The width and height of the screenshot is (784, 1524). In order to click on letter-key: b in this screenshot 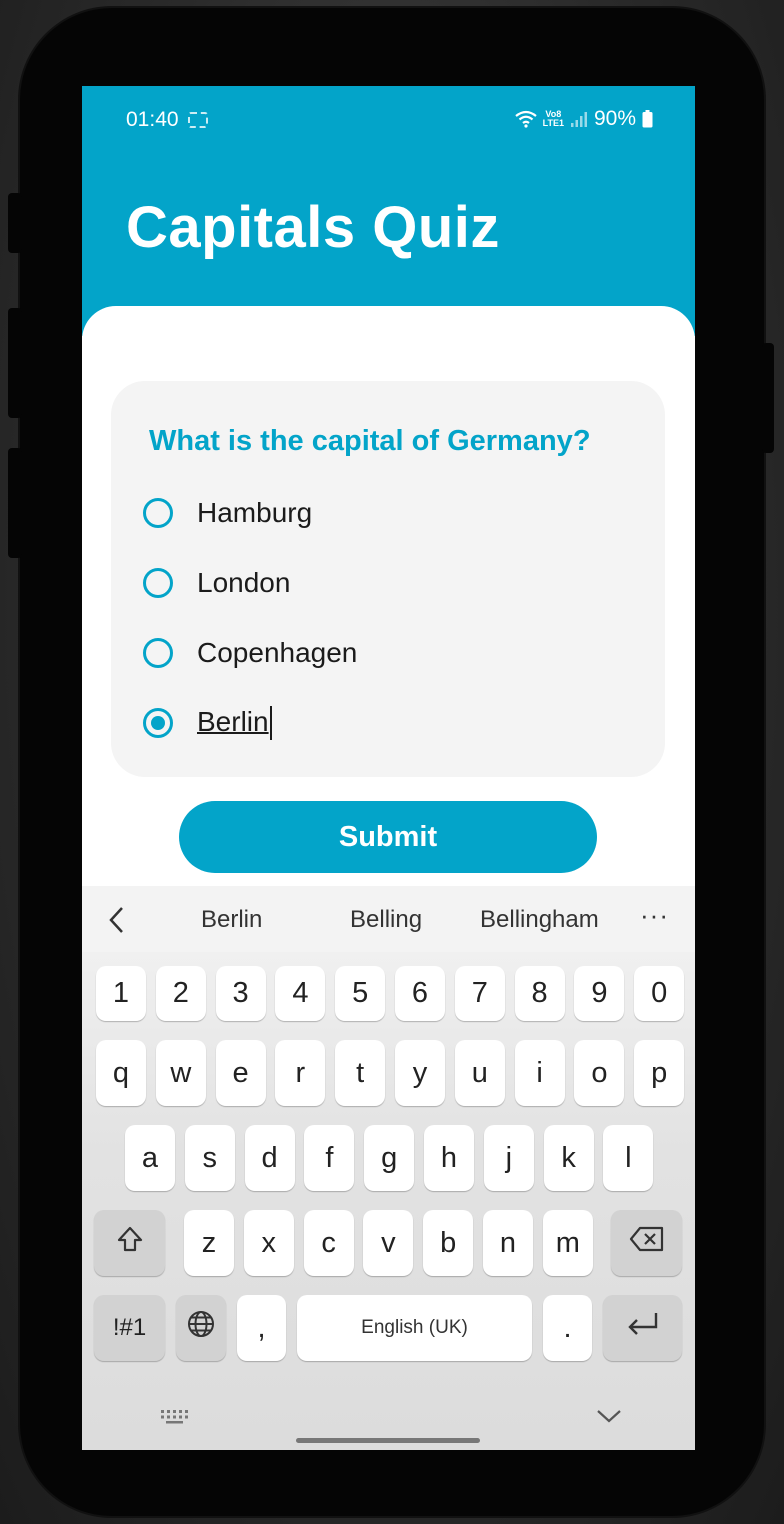, I will do `click(448, 1243)`.